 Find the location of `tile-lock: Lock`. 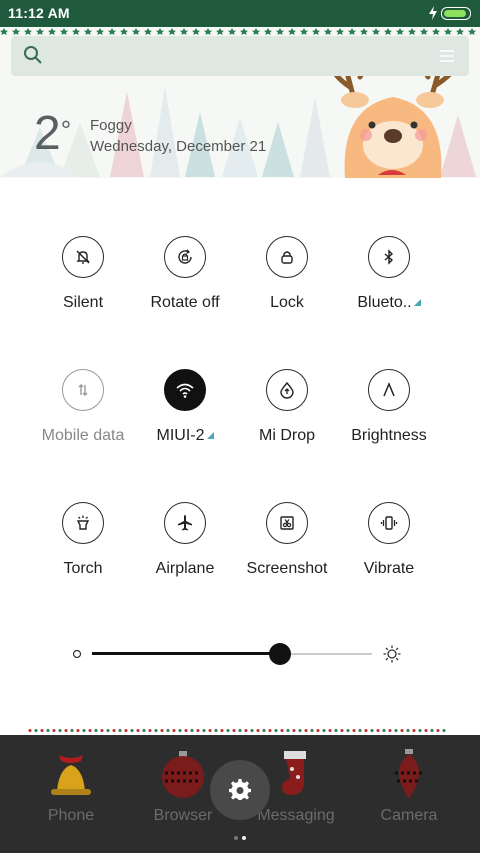

tile-lock: Lock is located at coordinates (287, 274).